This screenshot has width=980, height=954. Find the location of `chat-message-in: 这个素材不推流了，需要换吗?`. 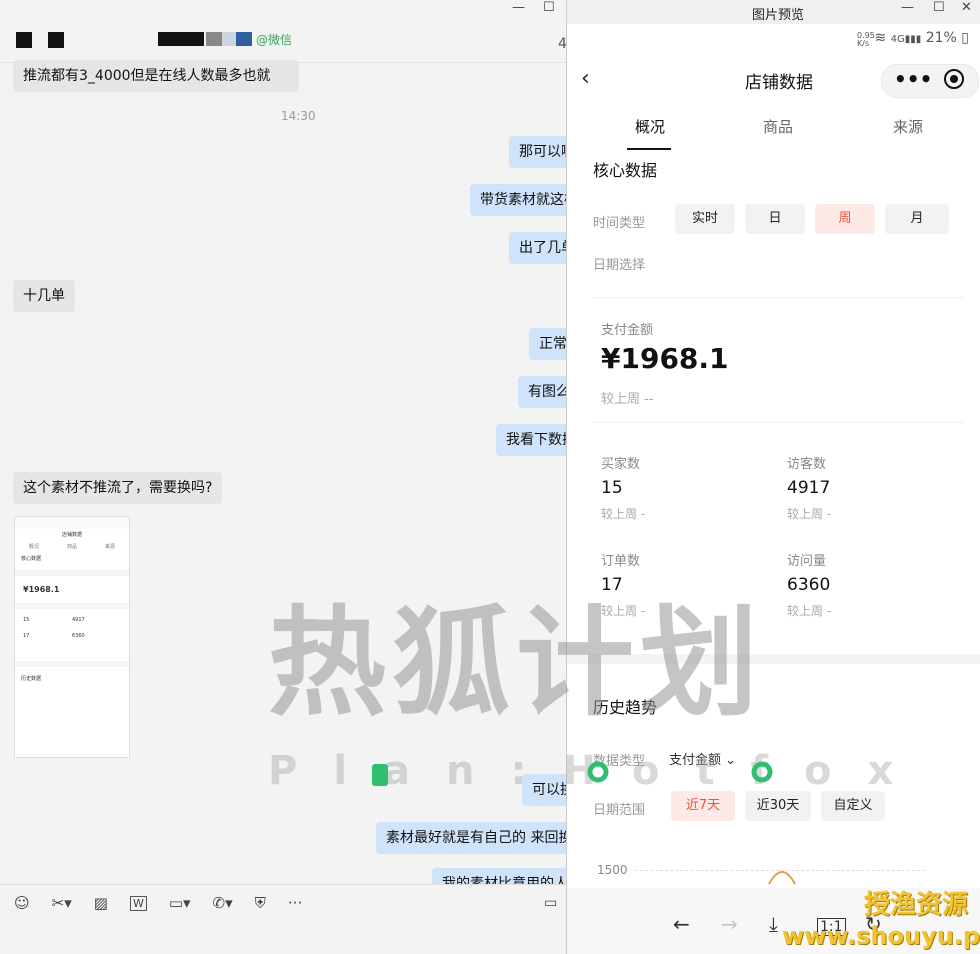

chat-message-in: 这个素材不推流了，需要换吗? is located at coordinates (118, 488).